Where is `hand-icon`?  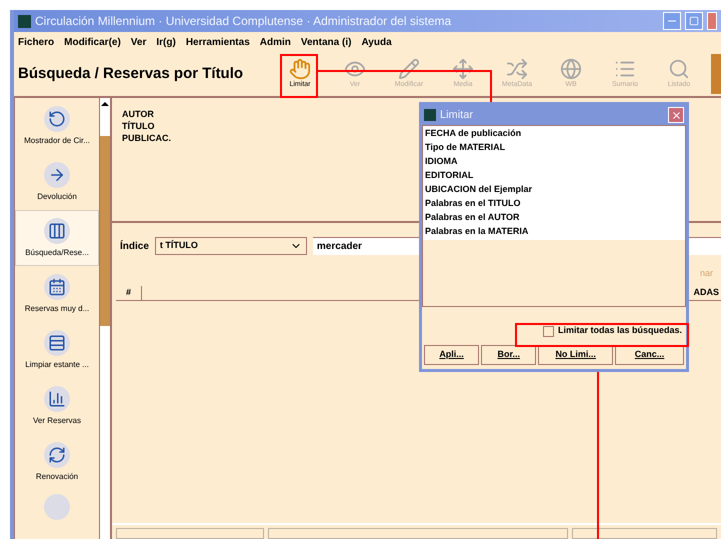
hand-icon is located at coordinates (300, 69).